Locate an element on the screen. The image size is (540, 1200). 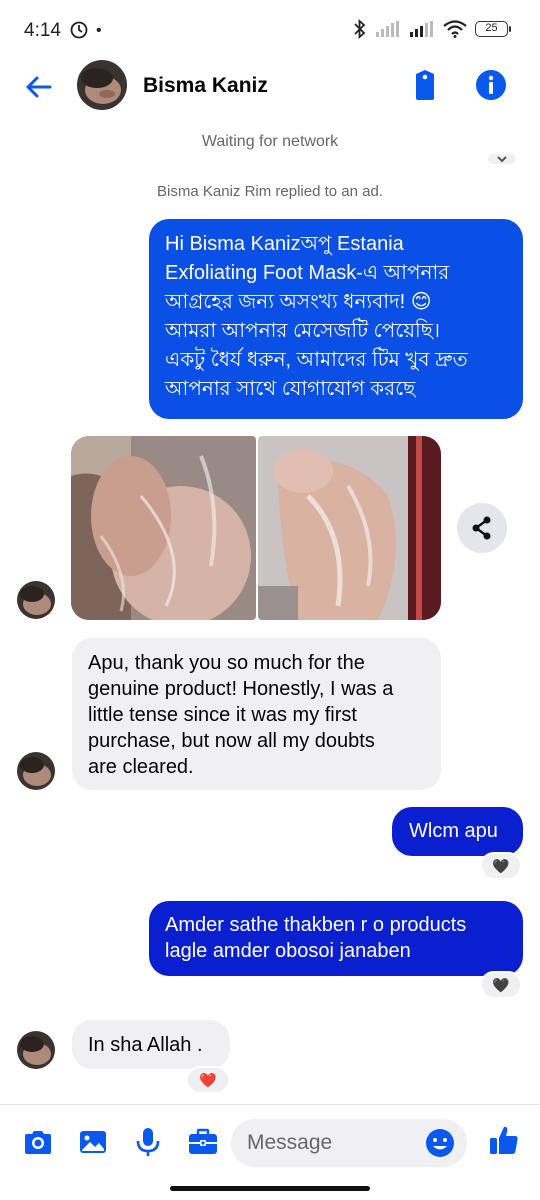
message-line: Apu, thank you so much for the is located at coordinates (226, 663).